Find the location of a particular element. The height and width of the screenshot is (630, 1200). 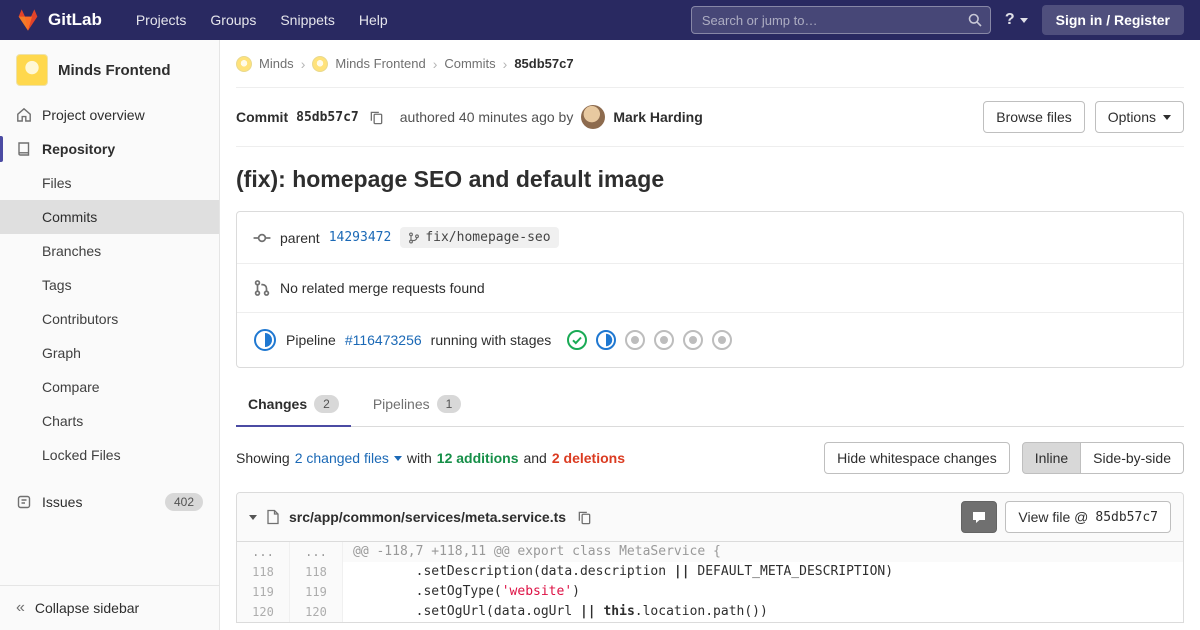

tab-changes: Changes 2 is located at coordinates (293, 405).